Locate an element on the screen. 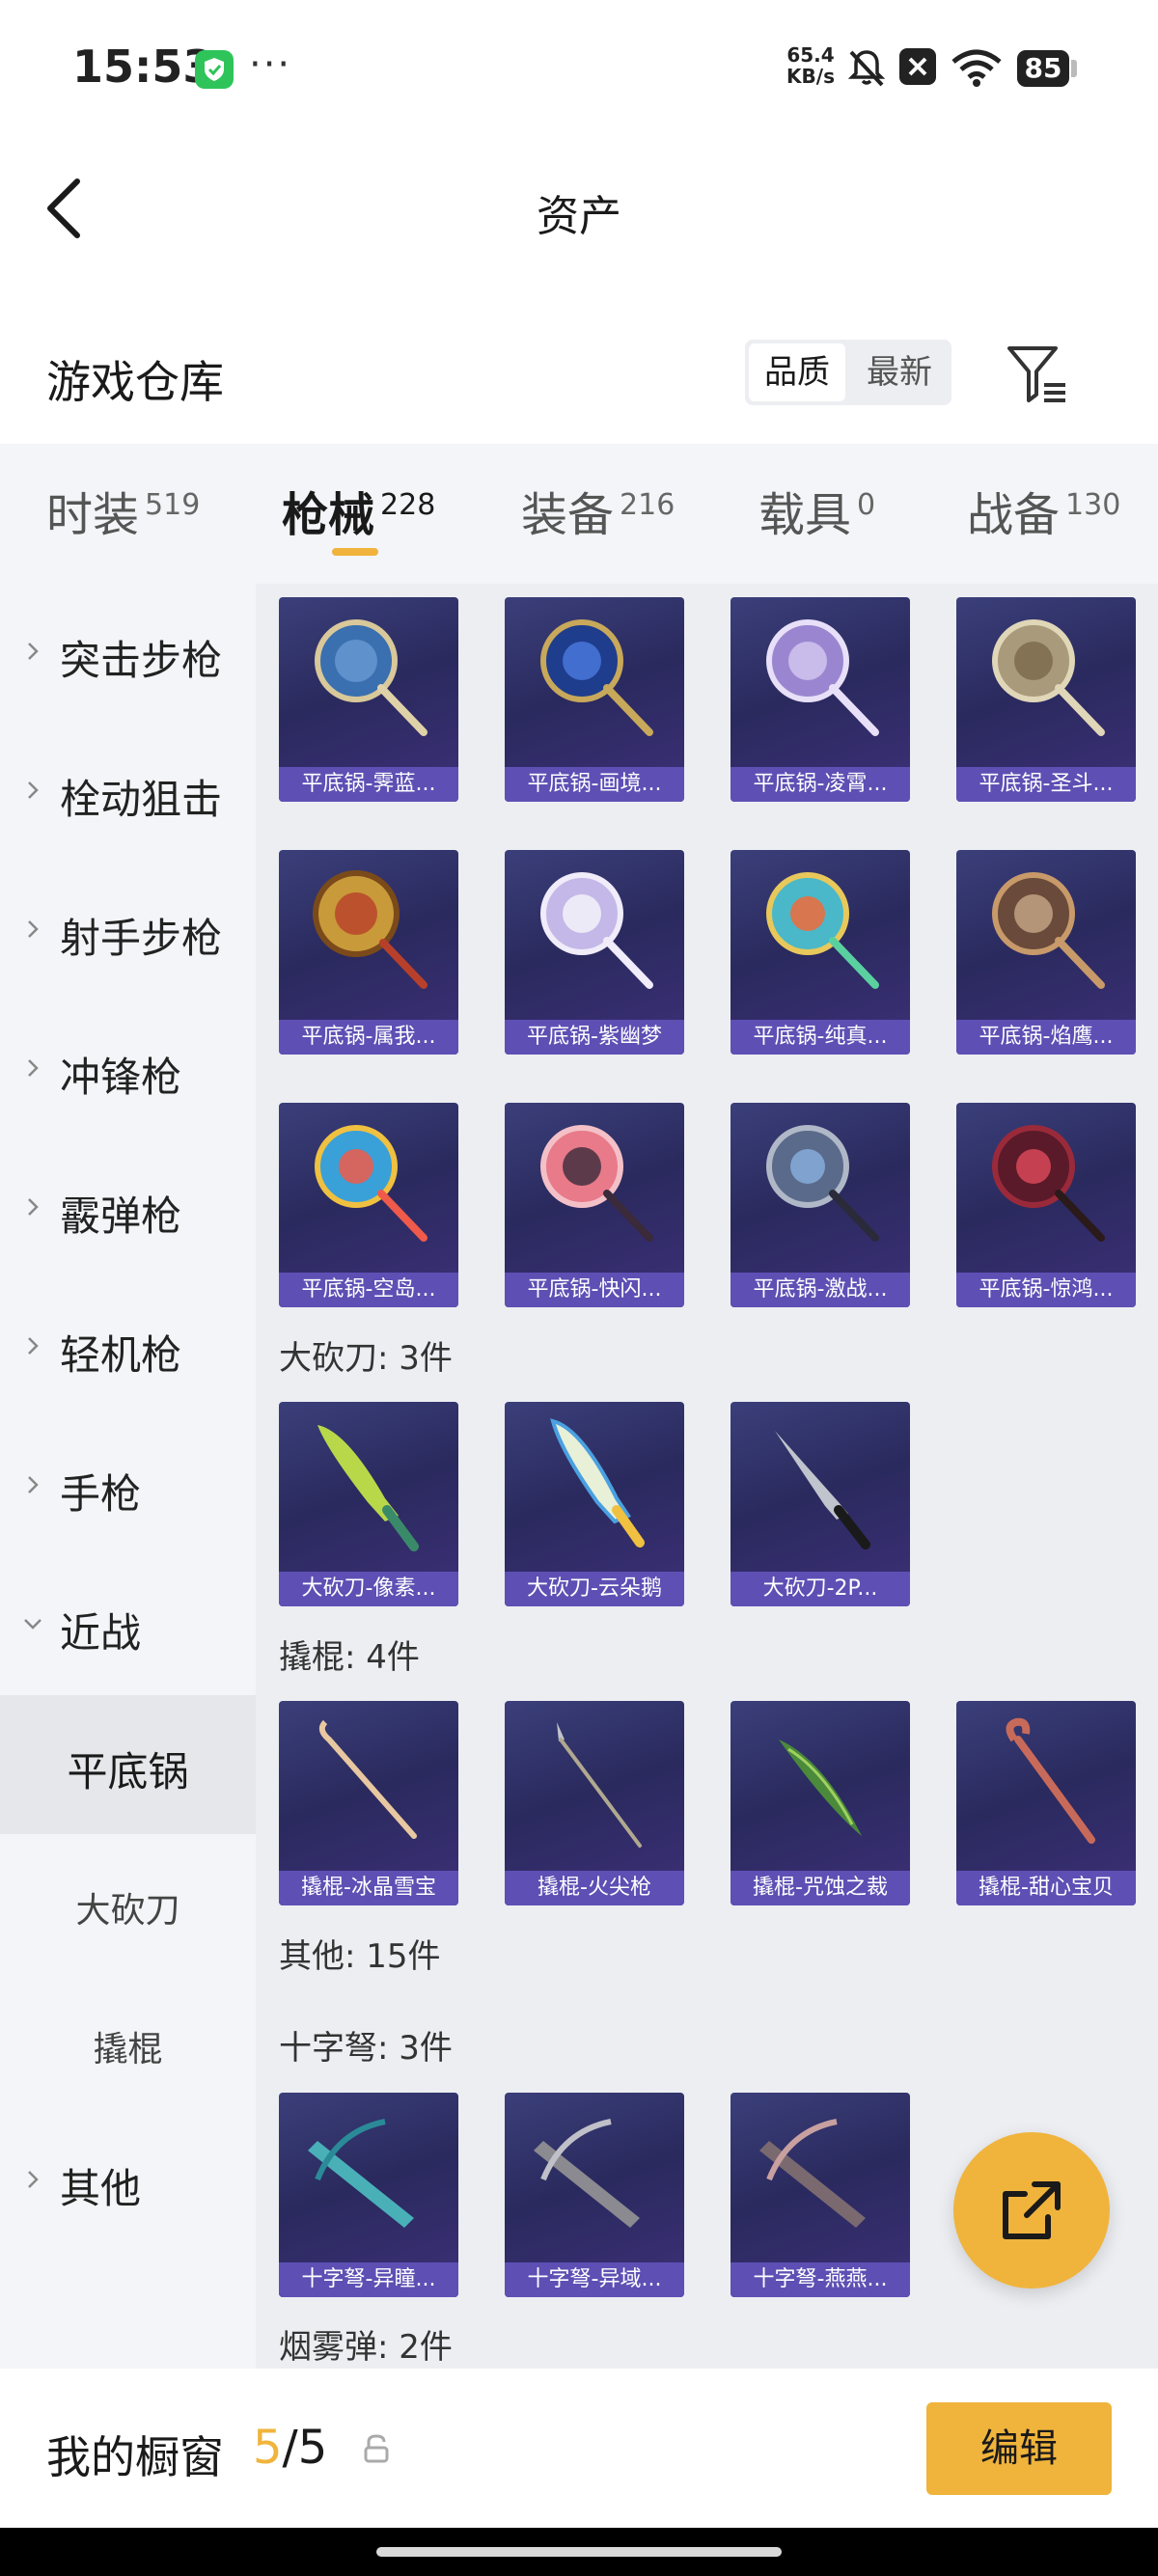 The height and width of the screenshot is (2576, 1158). group-title-machete: 大砍刀: 3件 is located at coordinates (366, 1359).